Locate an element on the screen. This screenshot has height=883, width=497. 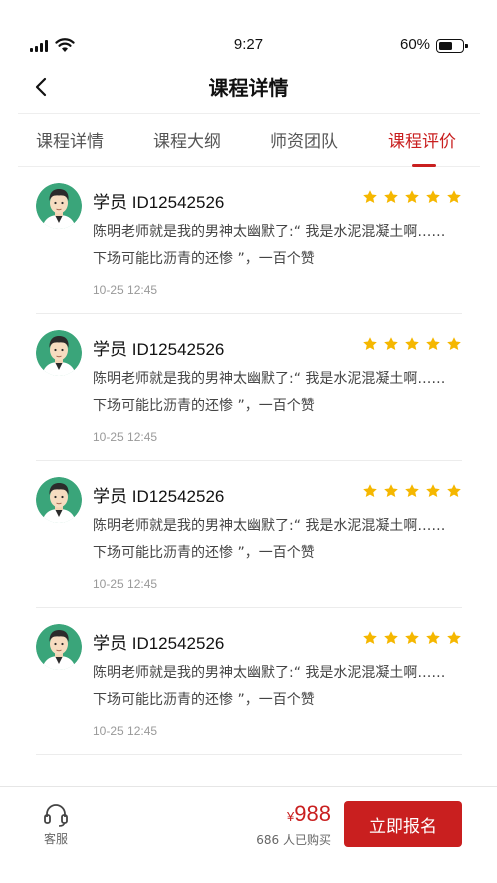
customer-service-button: 客服 is located at coordinates (56, 825).